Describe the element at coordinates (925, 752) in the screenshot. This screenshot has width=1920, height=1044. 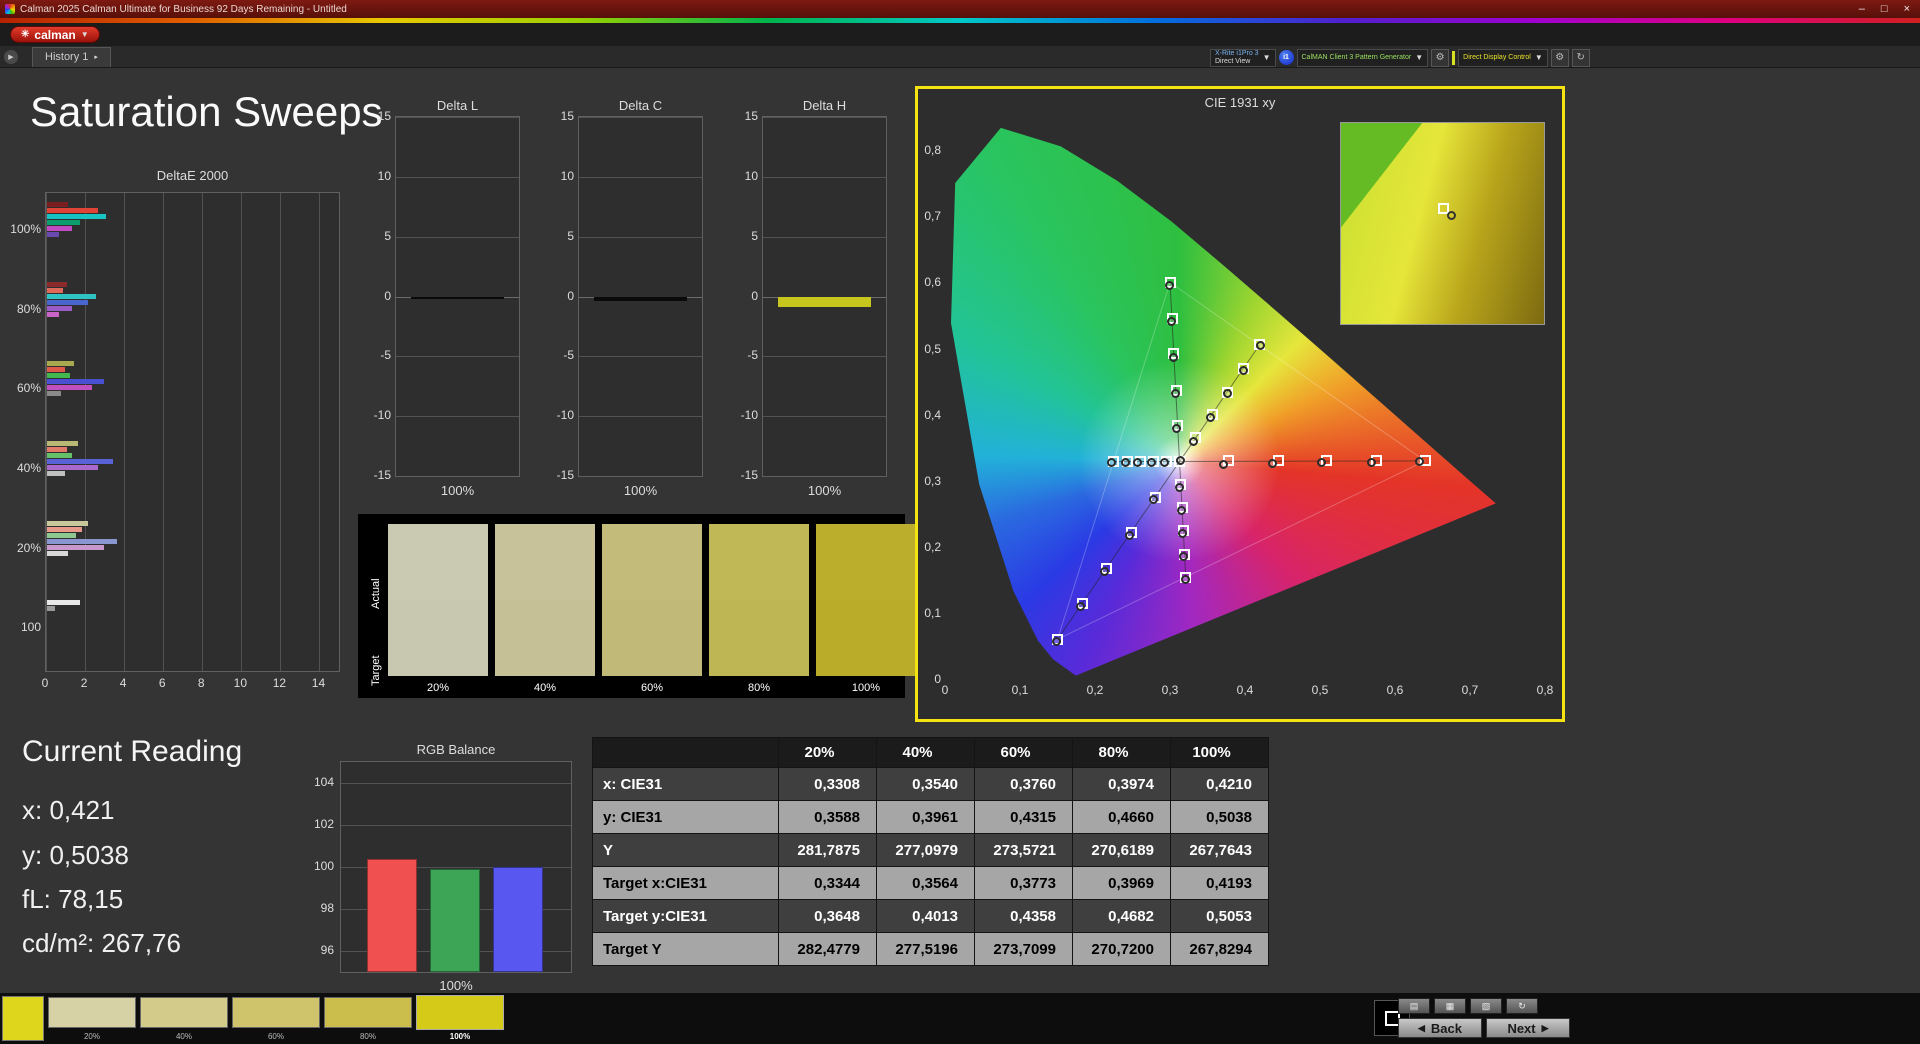
I see `column-header: 40%` at that location.